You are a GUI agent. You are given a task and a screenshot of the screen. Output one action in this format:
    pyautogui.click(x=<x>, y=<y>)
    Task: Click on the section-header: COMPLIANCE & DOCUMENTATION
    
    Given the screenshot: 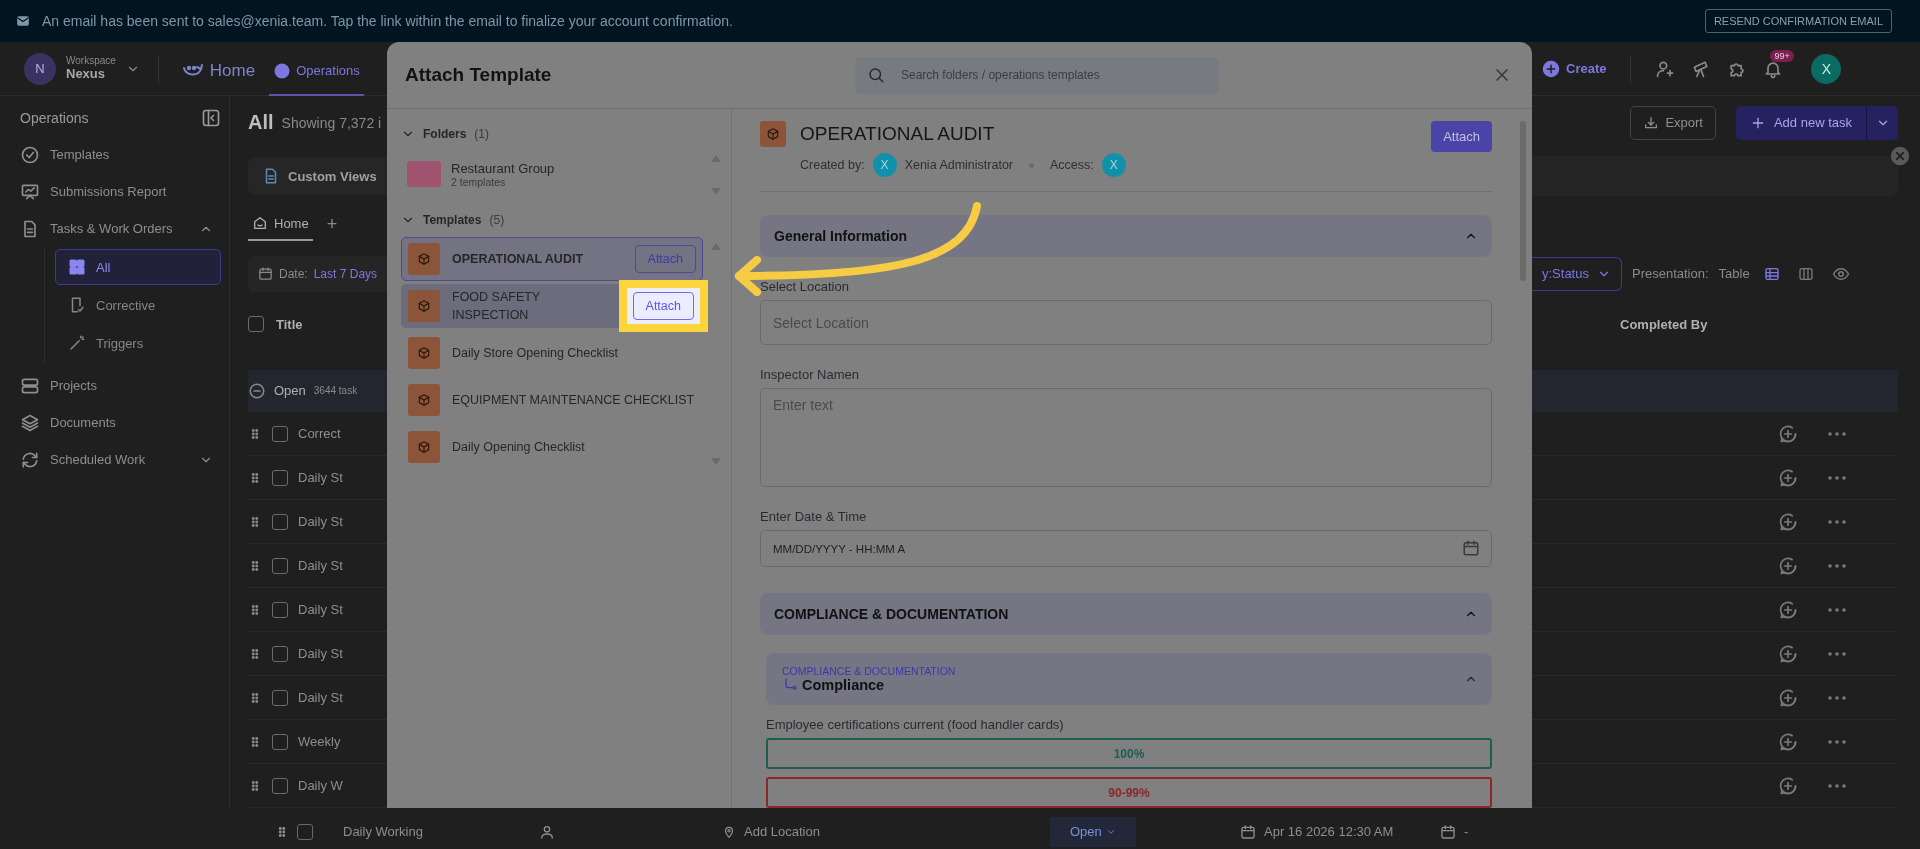 What is the action you would take?
    pyautogui.click(x=1126, y=614)
    